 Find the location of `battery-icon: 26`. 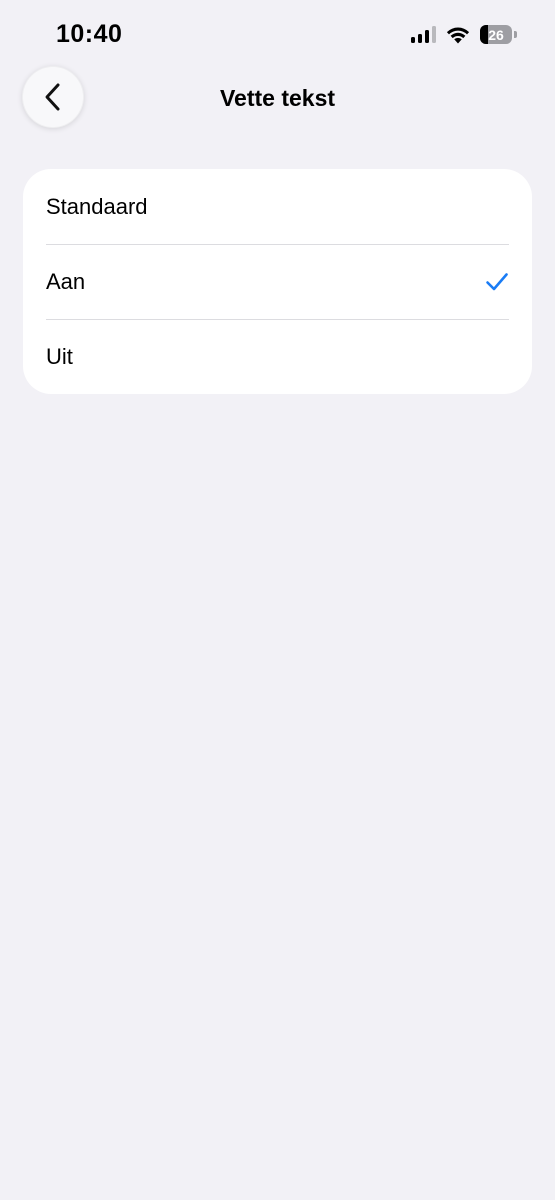

battery-icon: 26 is located at coordinates (496, 34).